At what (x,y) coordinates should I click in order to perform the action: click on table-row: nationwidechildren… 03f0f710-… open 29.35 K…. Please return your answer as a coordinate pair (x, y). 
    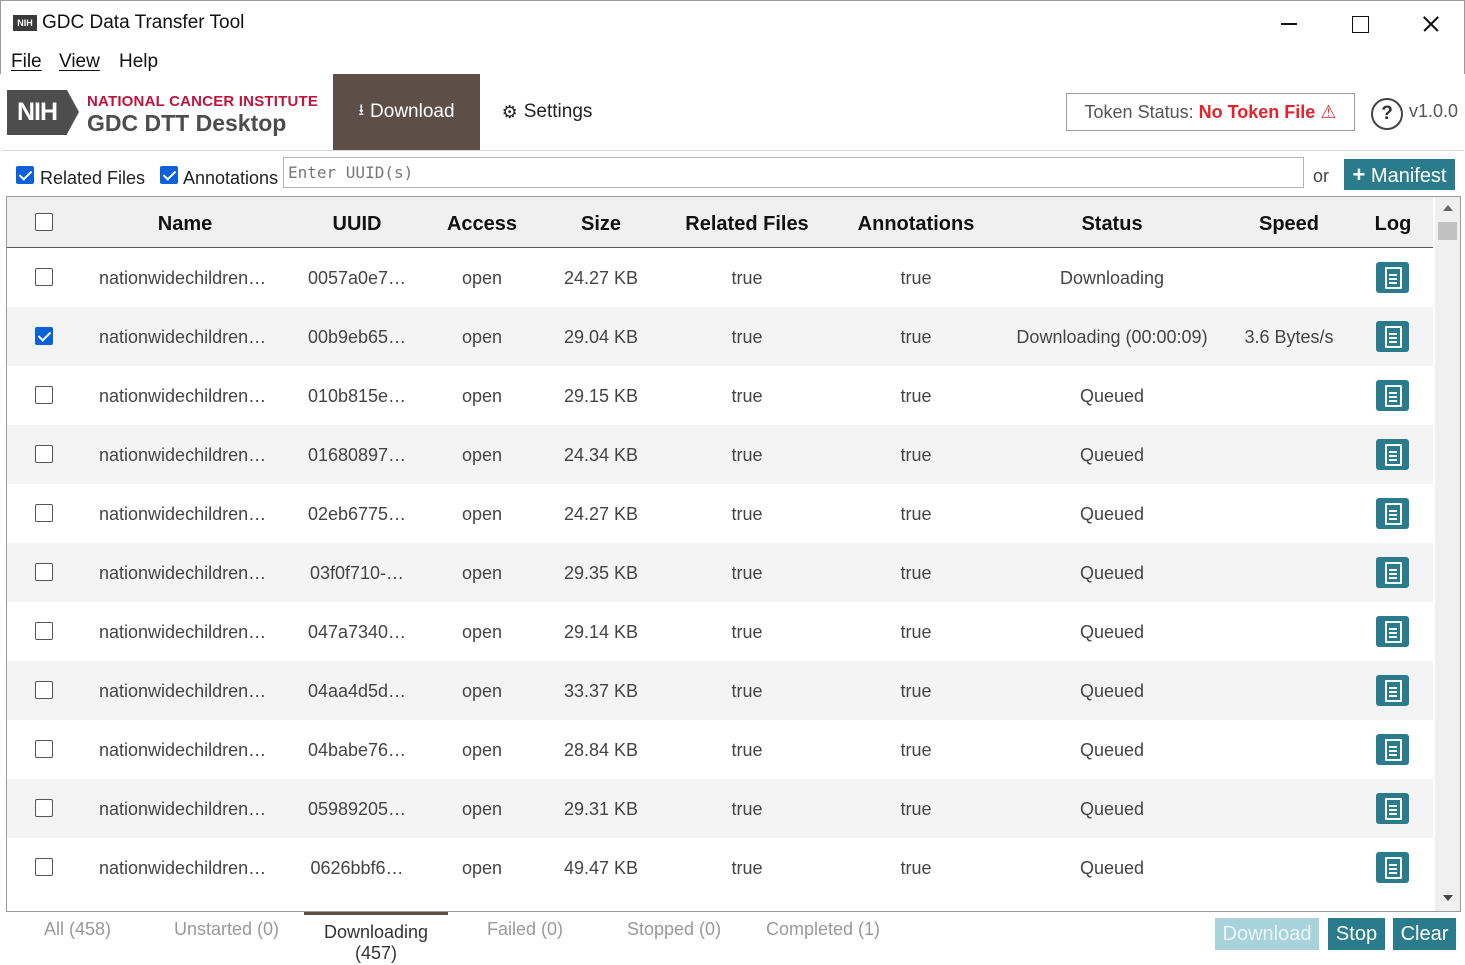
    Looking at the image, I should click on (720, 572).